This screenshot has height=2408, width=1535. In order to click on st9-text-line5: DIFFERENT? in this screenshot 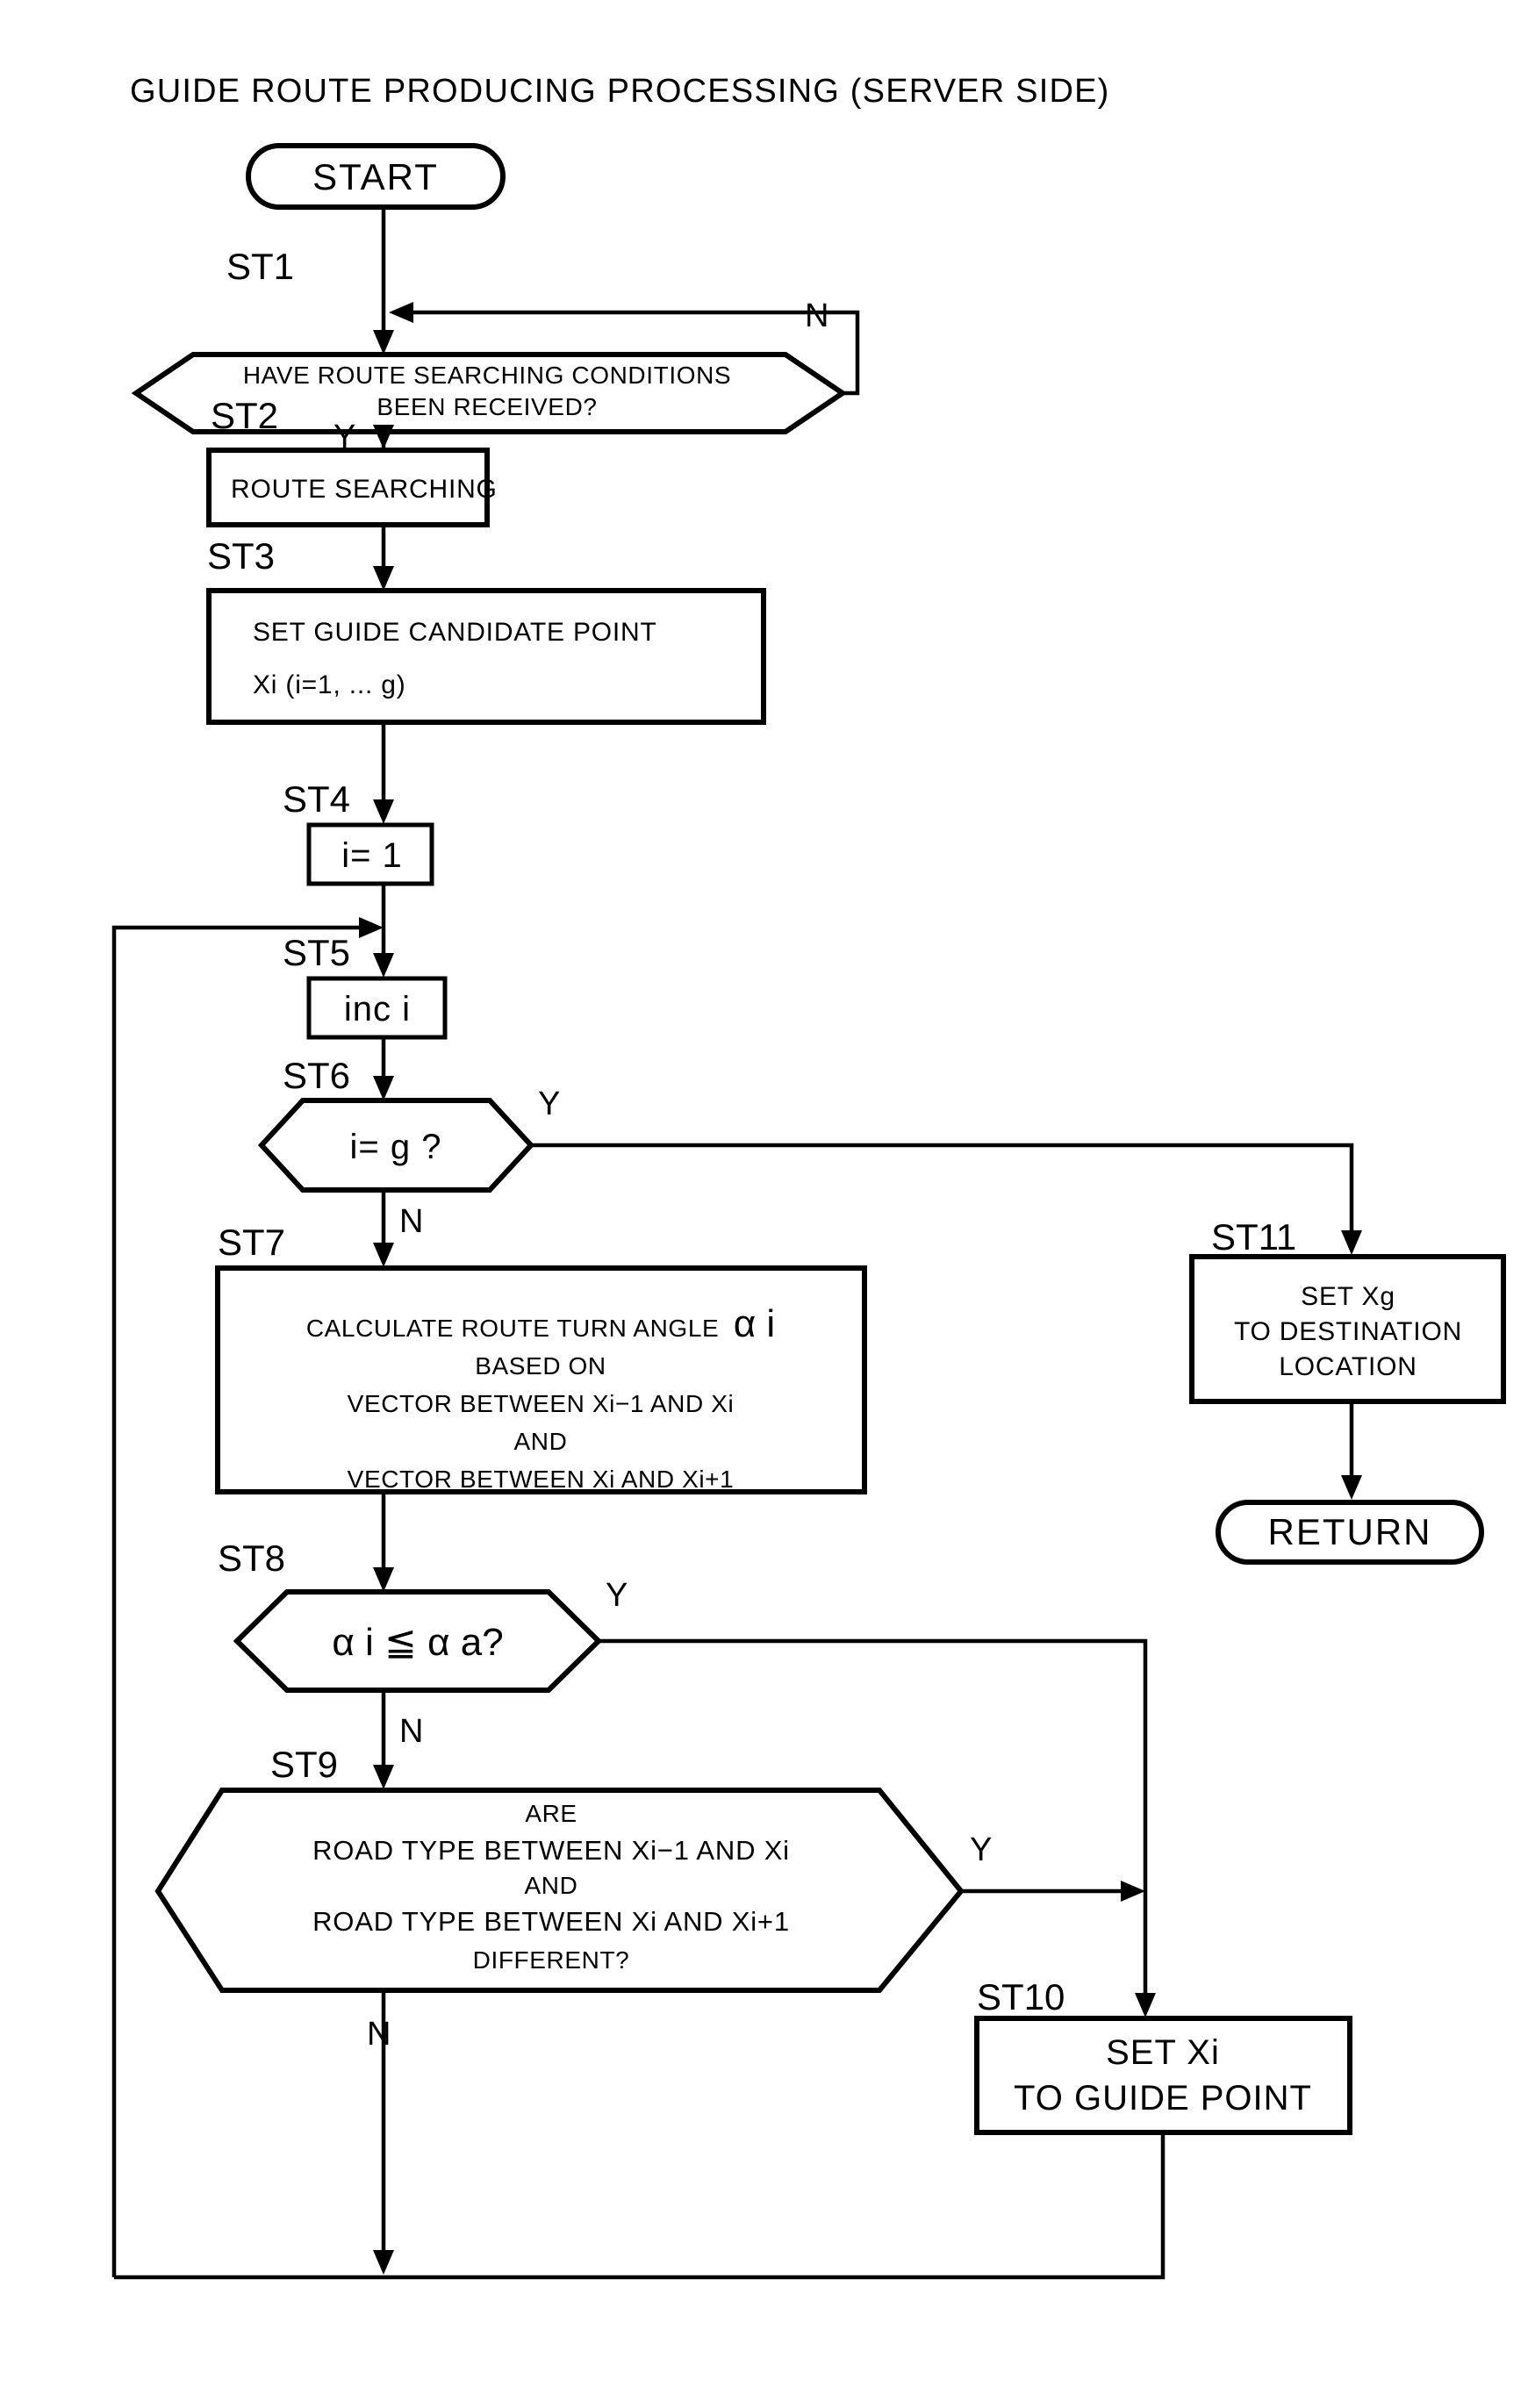, I will do `click(551, 1960)`.